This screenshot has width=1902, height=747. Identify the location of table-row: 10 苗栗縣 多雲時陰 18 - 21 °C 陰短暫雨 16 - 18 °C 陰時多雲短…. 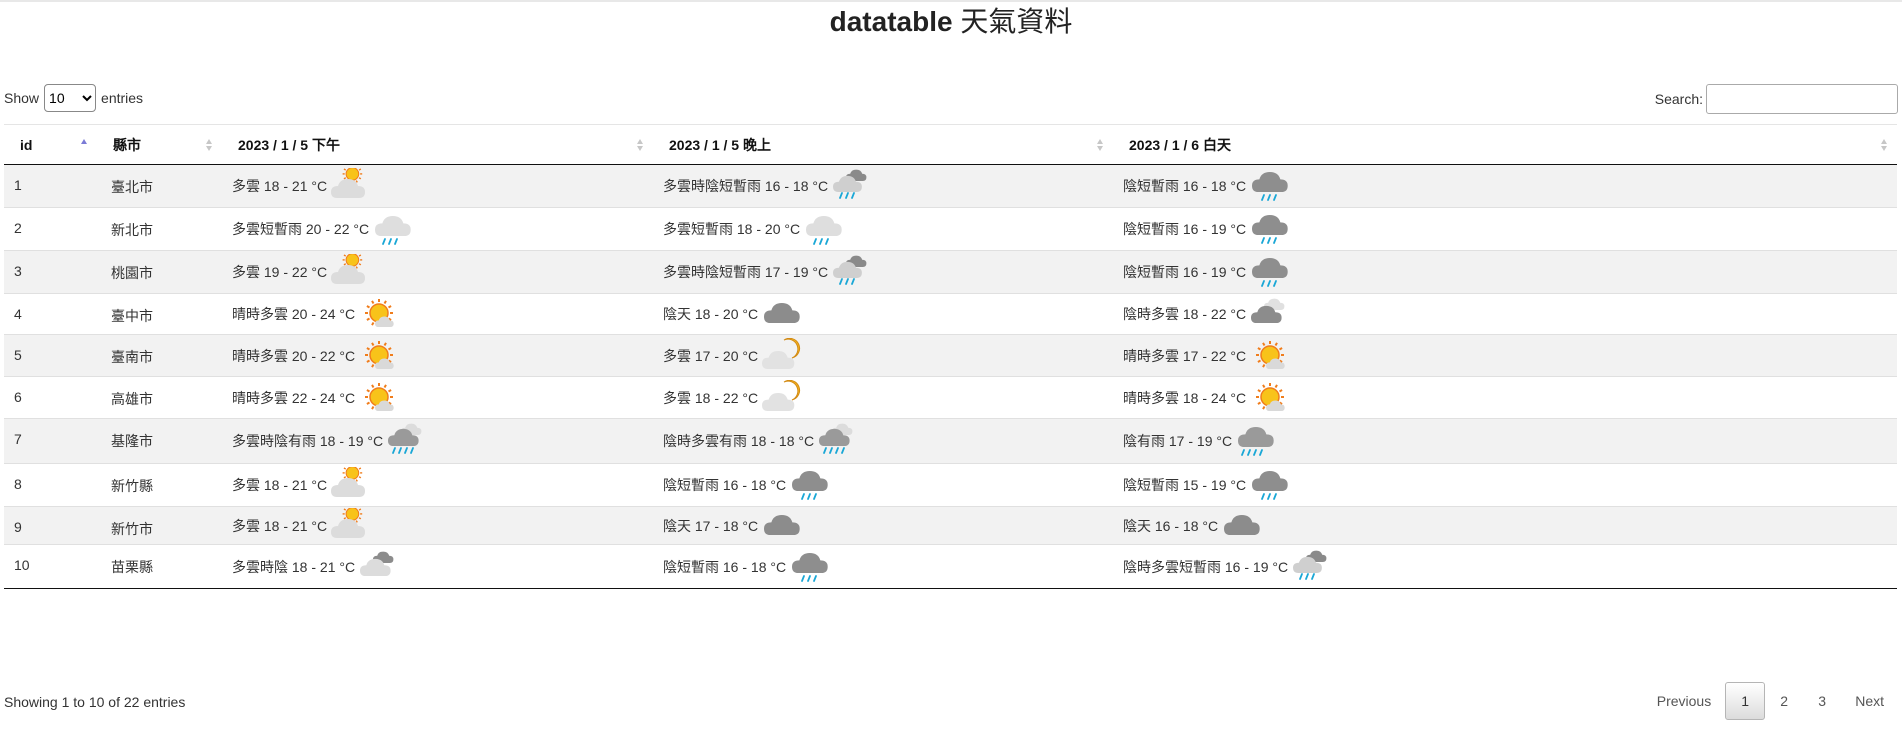
(950, 566).